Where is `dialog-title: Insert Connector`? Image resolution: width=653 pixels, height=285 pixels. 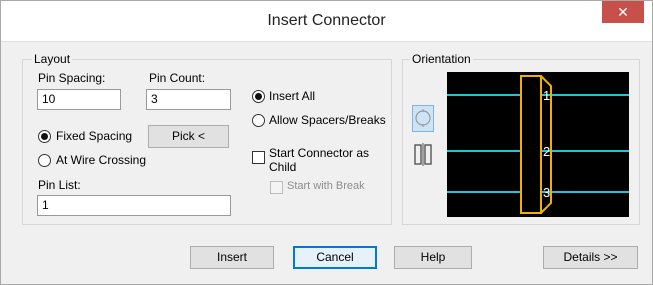 dialog-title: Insert Connector is located at coordinates (326, 20).